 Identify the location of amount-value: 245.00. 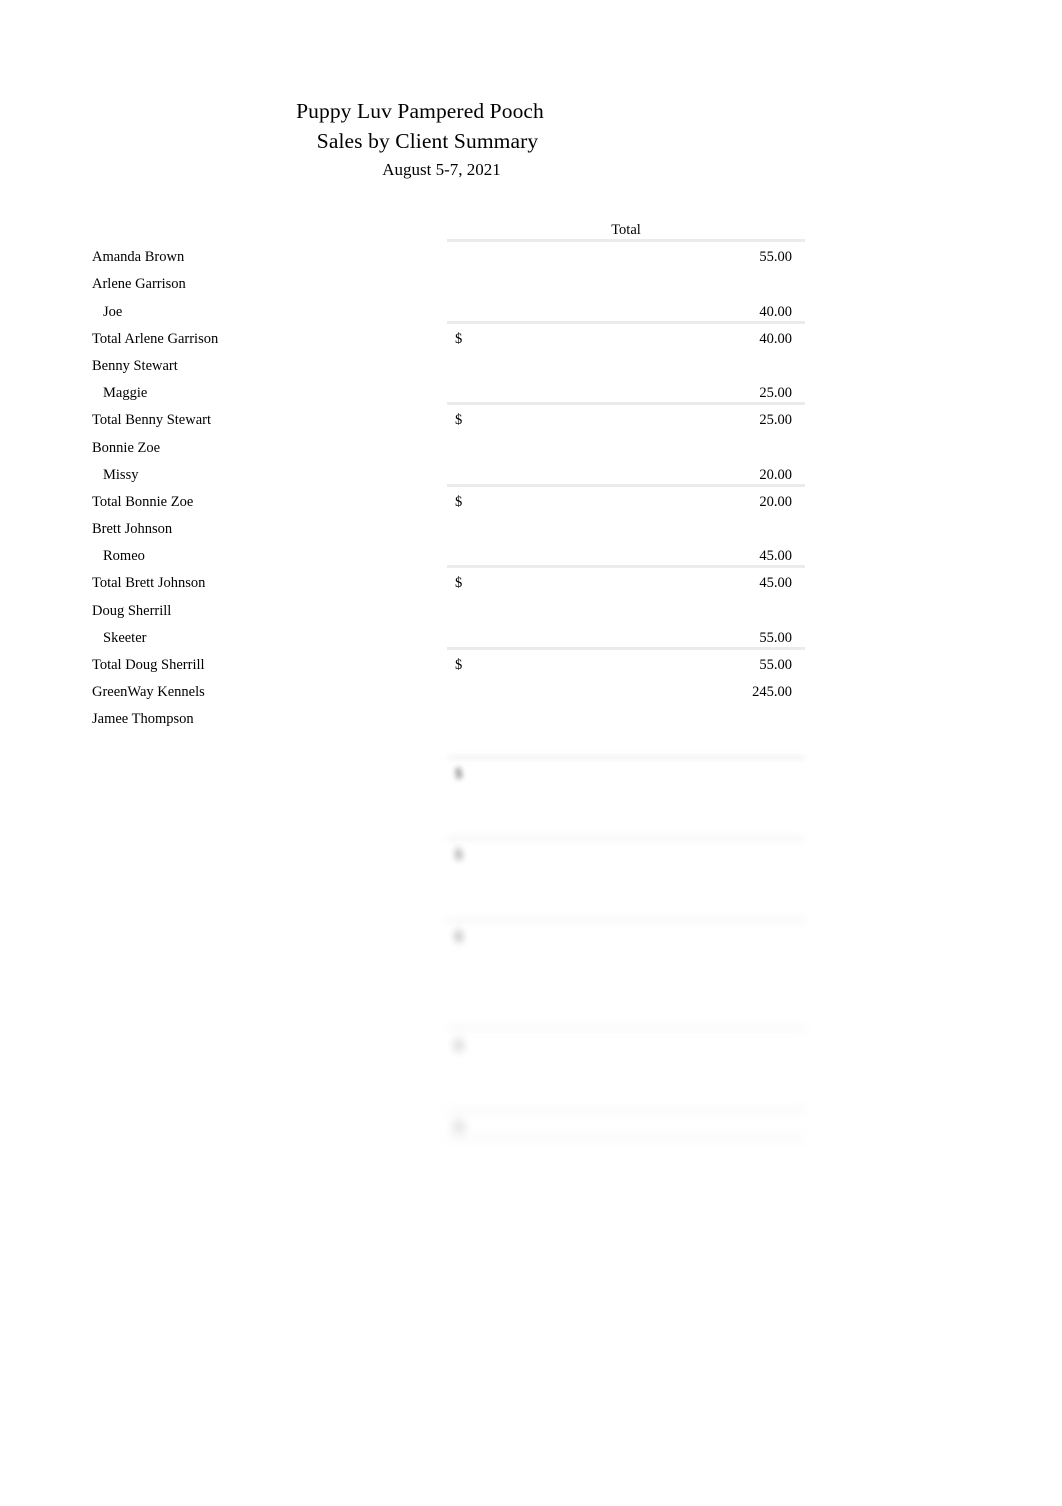
(772, 692).